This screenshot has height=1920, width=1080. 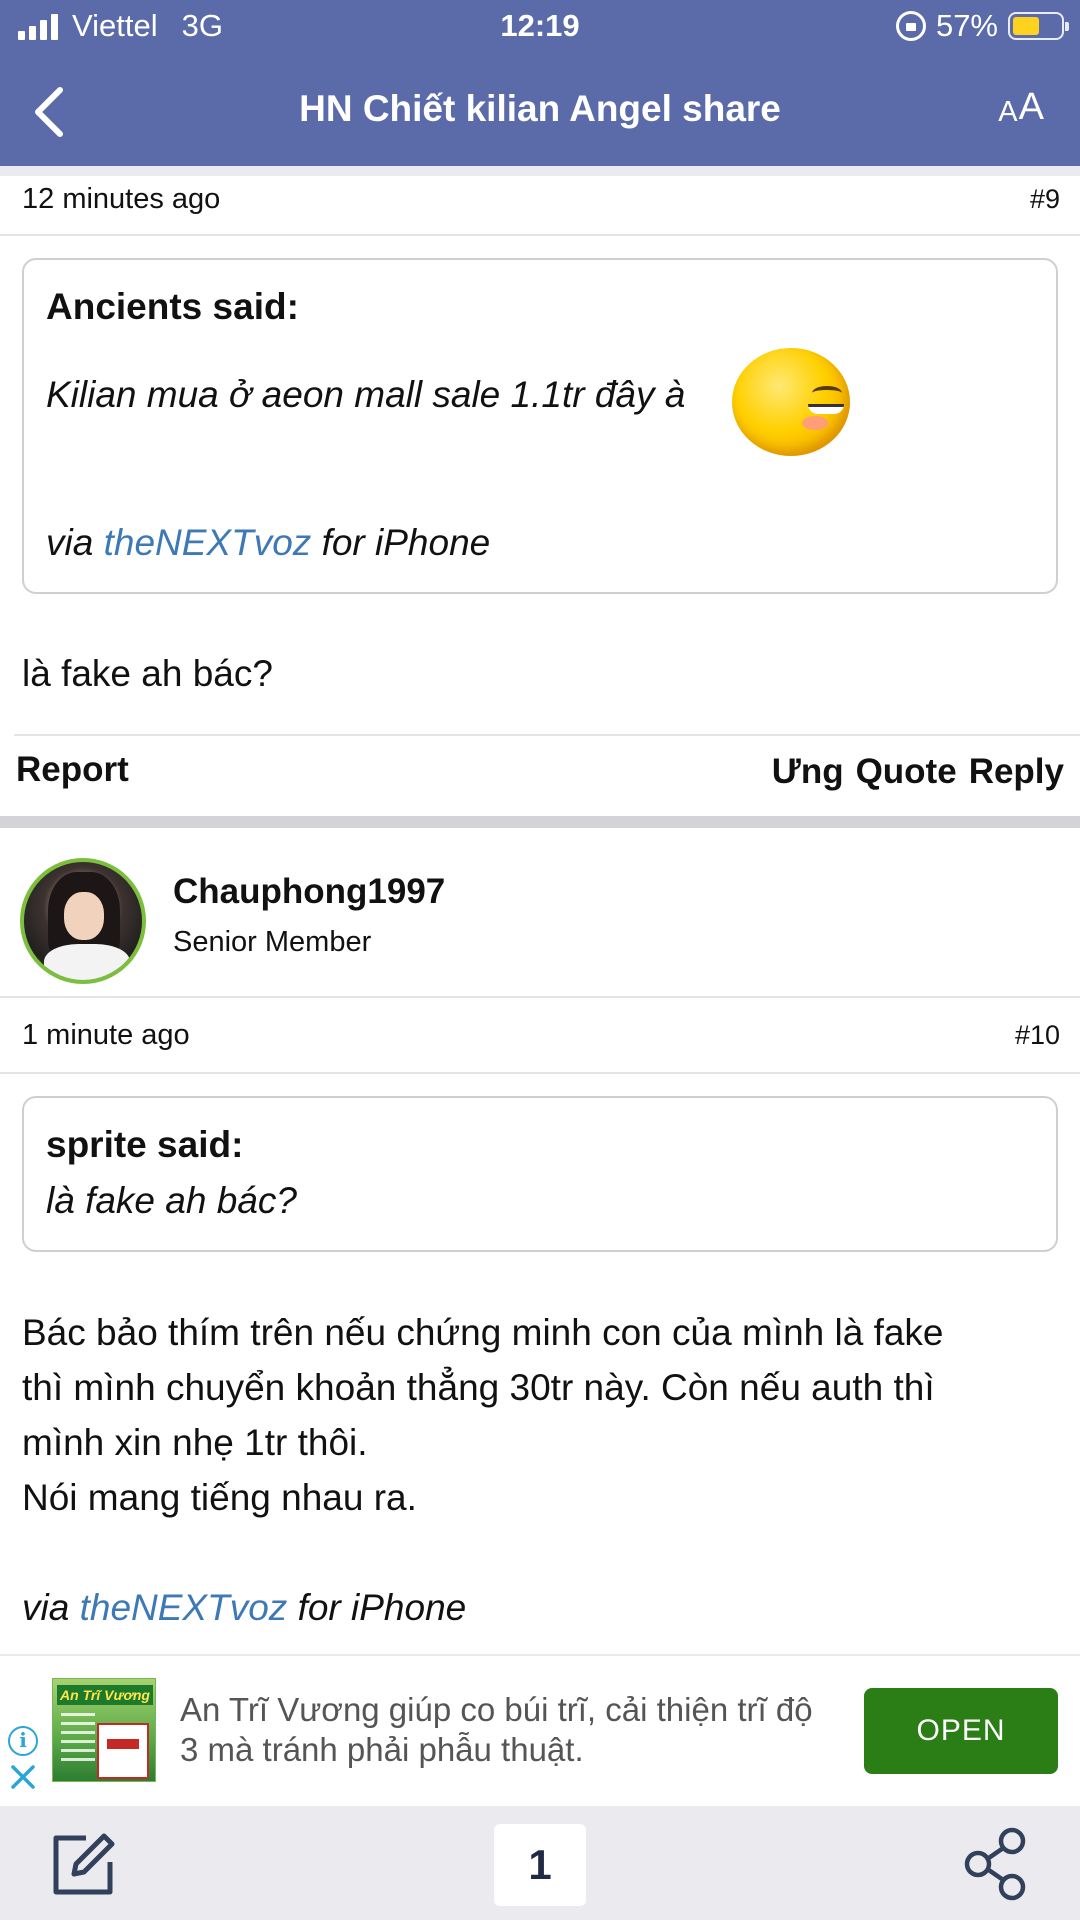 I want to click on status-right: 57%, so click(x=982, y=26).